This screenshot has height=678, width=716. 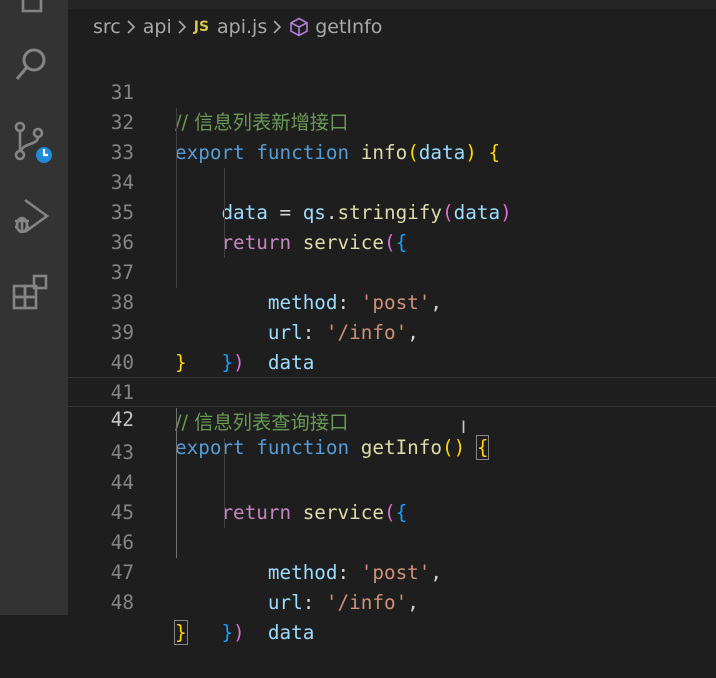 What do you see at coordinates (299, 27) in the screenshot?
I see `symbol-method-icon` at bounding box center [299, 27].